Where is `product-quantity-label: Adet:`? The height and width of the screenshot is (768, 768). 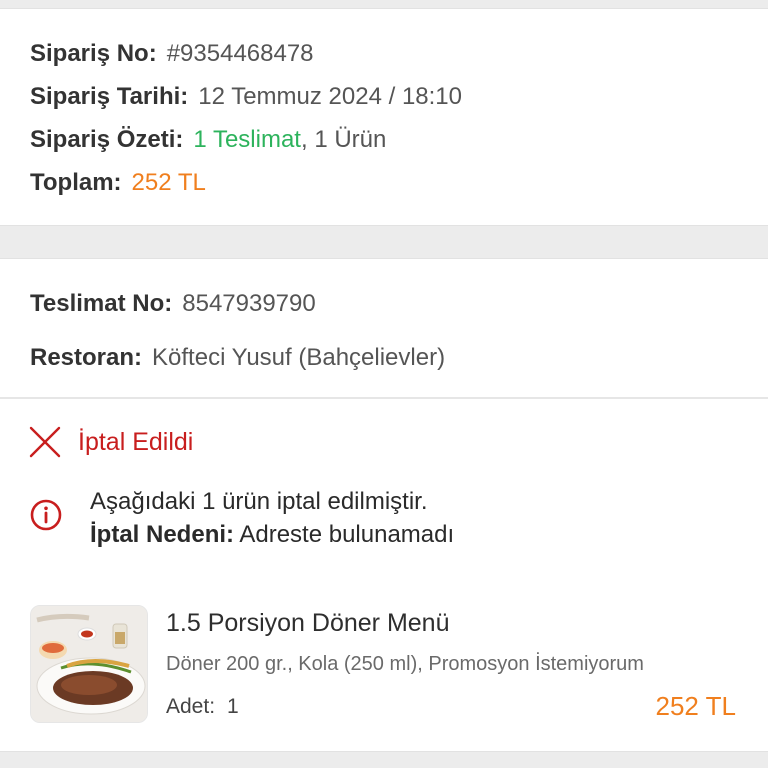 product-quantity-label: Adet: is located at coordinates (191, 706).